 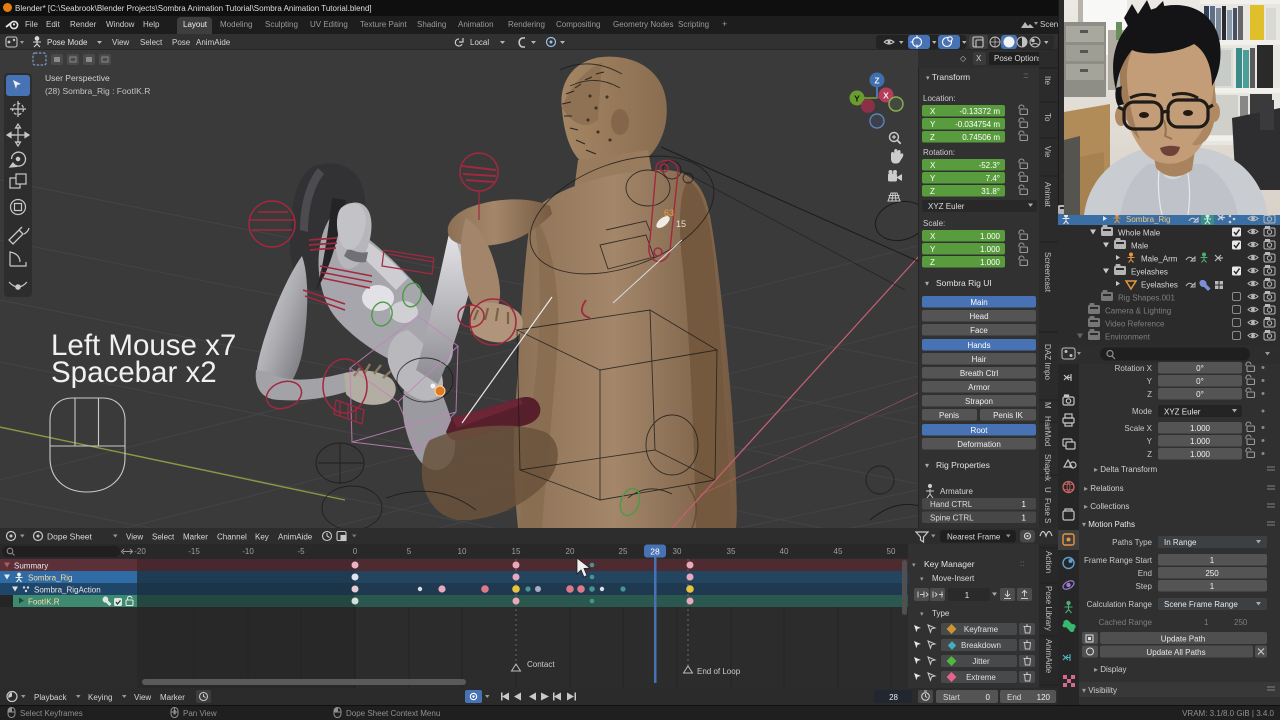 I want to click on svg-text: 250, so click(x=1212, y=573).